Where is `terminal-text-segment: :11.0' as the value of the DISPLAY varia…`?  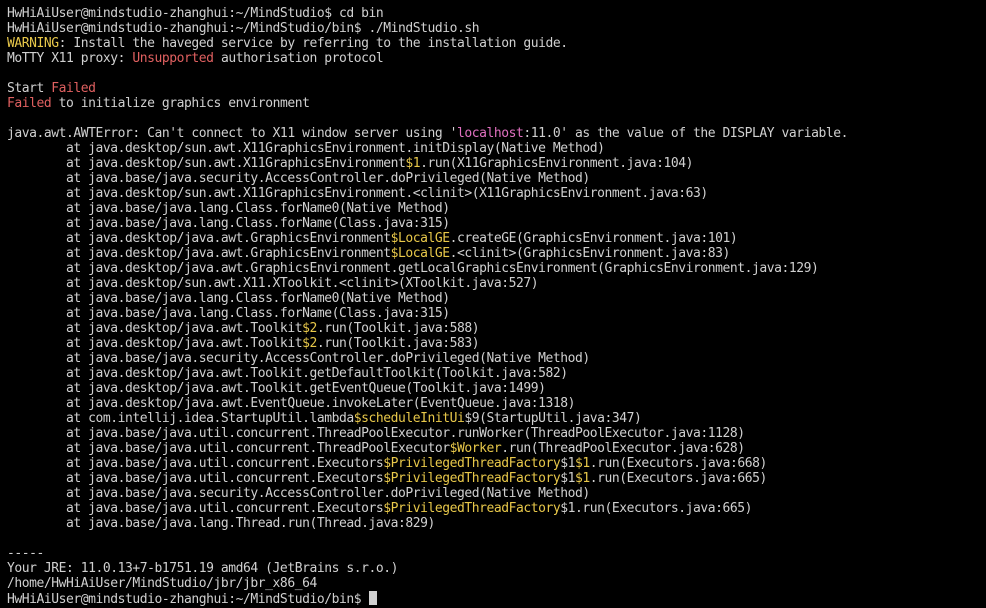 terminal-text-segment: :11.0' as the value of the DISPLAY varia… is located at coordinates (685, 133).